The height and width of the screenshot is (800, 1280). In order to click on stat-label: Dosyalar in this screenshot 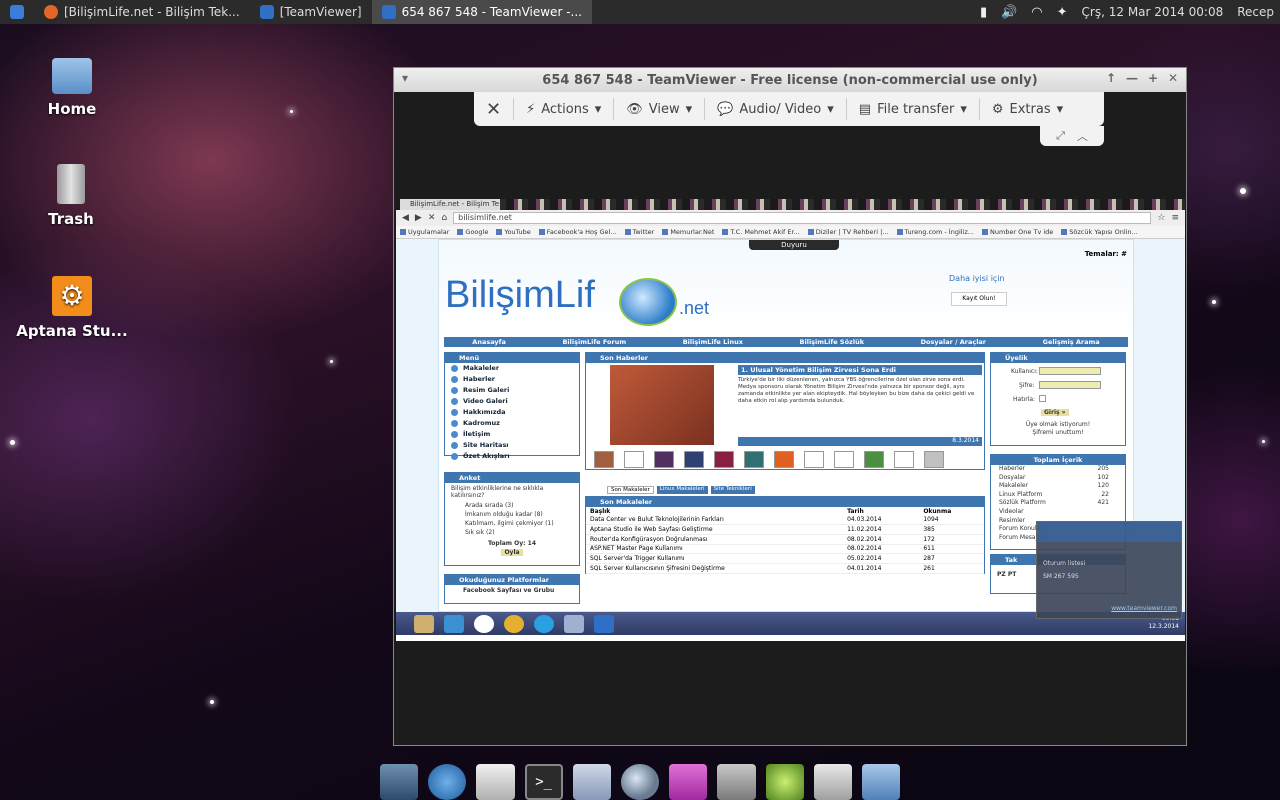, I will do `click(1012, 478)`.